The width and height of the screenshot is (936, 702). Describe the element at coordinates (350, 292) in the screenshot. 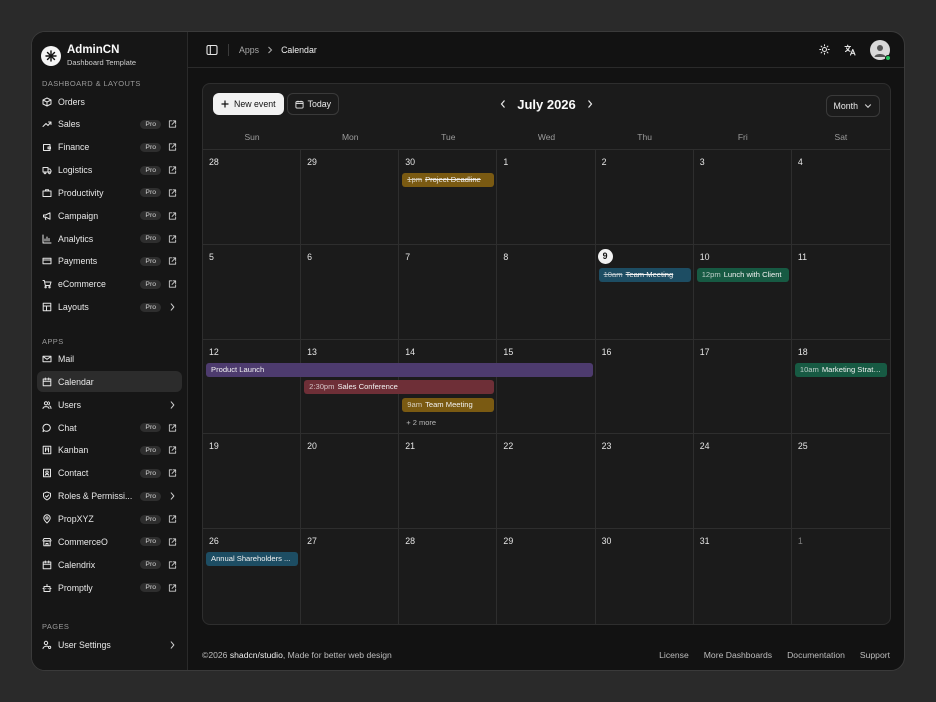

I see `day-cell: 6` at that location.